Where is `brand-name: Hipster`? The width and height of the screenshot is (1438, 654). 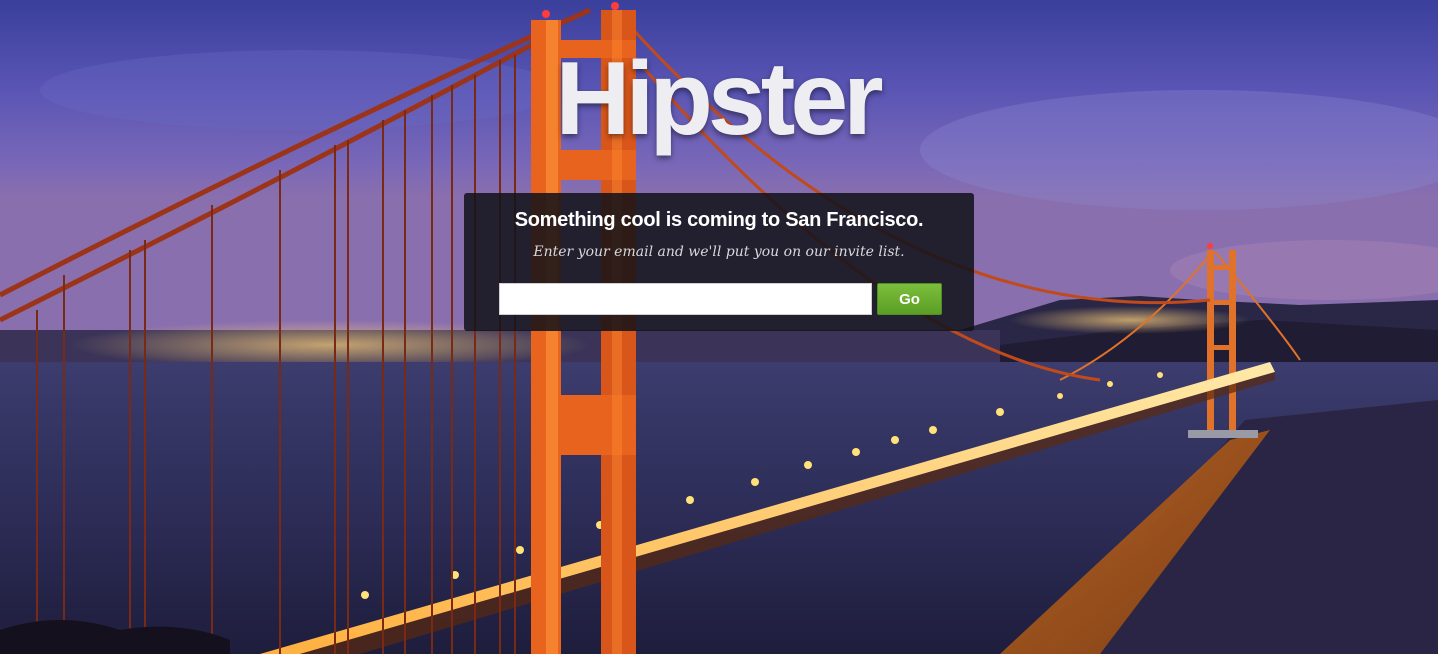
brand-name: Hipster is located at coordinates (719, 99).